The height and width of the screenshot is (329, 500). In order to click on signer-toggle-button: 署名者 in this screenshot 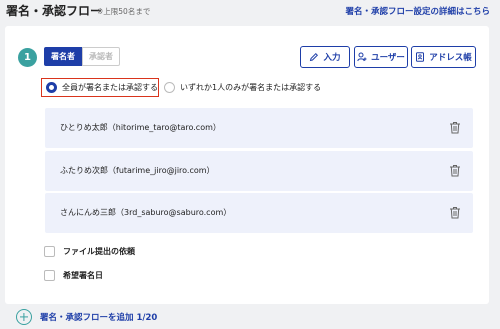, I will do `click(63, 56)`.